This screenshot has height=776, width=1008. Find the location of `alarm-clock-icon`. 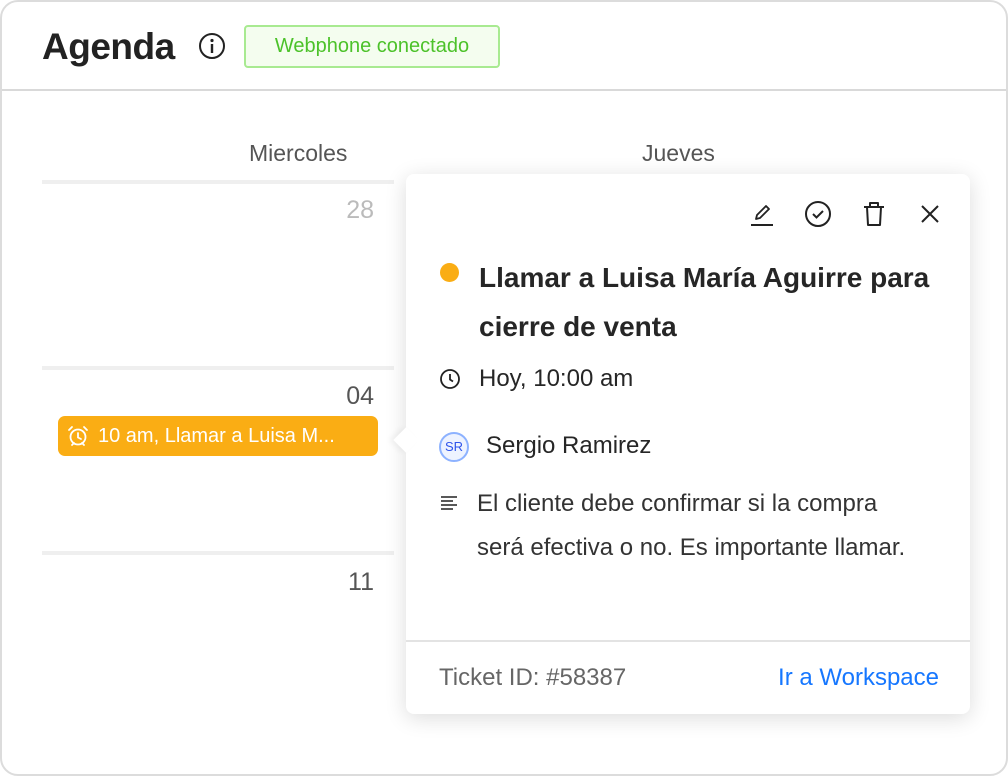

alarm-clock-icon is located at coordinates (78, 436).